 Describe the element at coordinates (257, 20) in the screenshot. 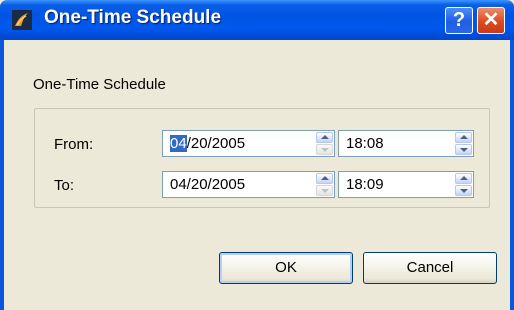

I see `title-bar: One-Time Schedule ? ✕` at that location.